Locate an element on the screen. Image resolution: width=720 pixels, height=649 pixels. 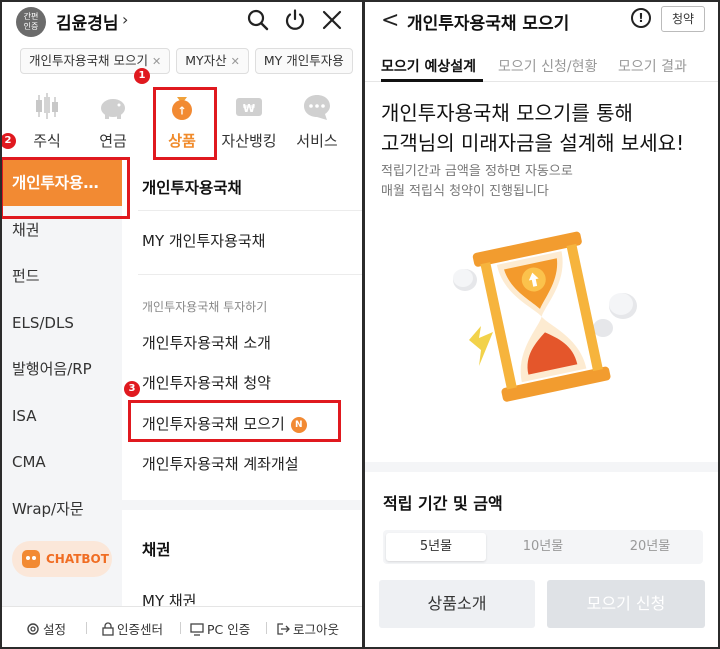
chip-label: 개인투자용국채 모으기 is located at coordinates (88, 60).